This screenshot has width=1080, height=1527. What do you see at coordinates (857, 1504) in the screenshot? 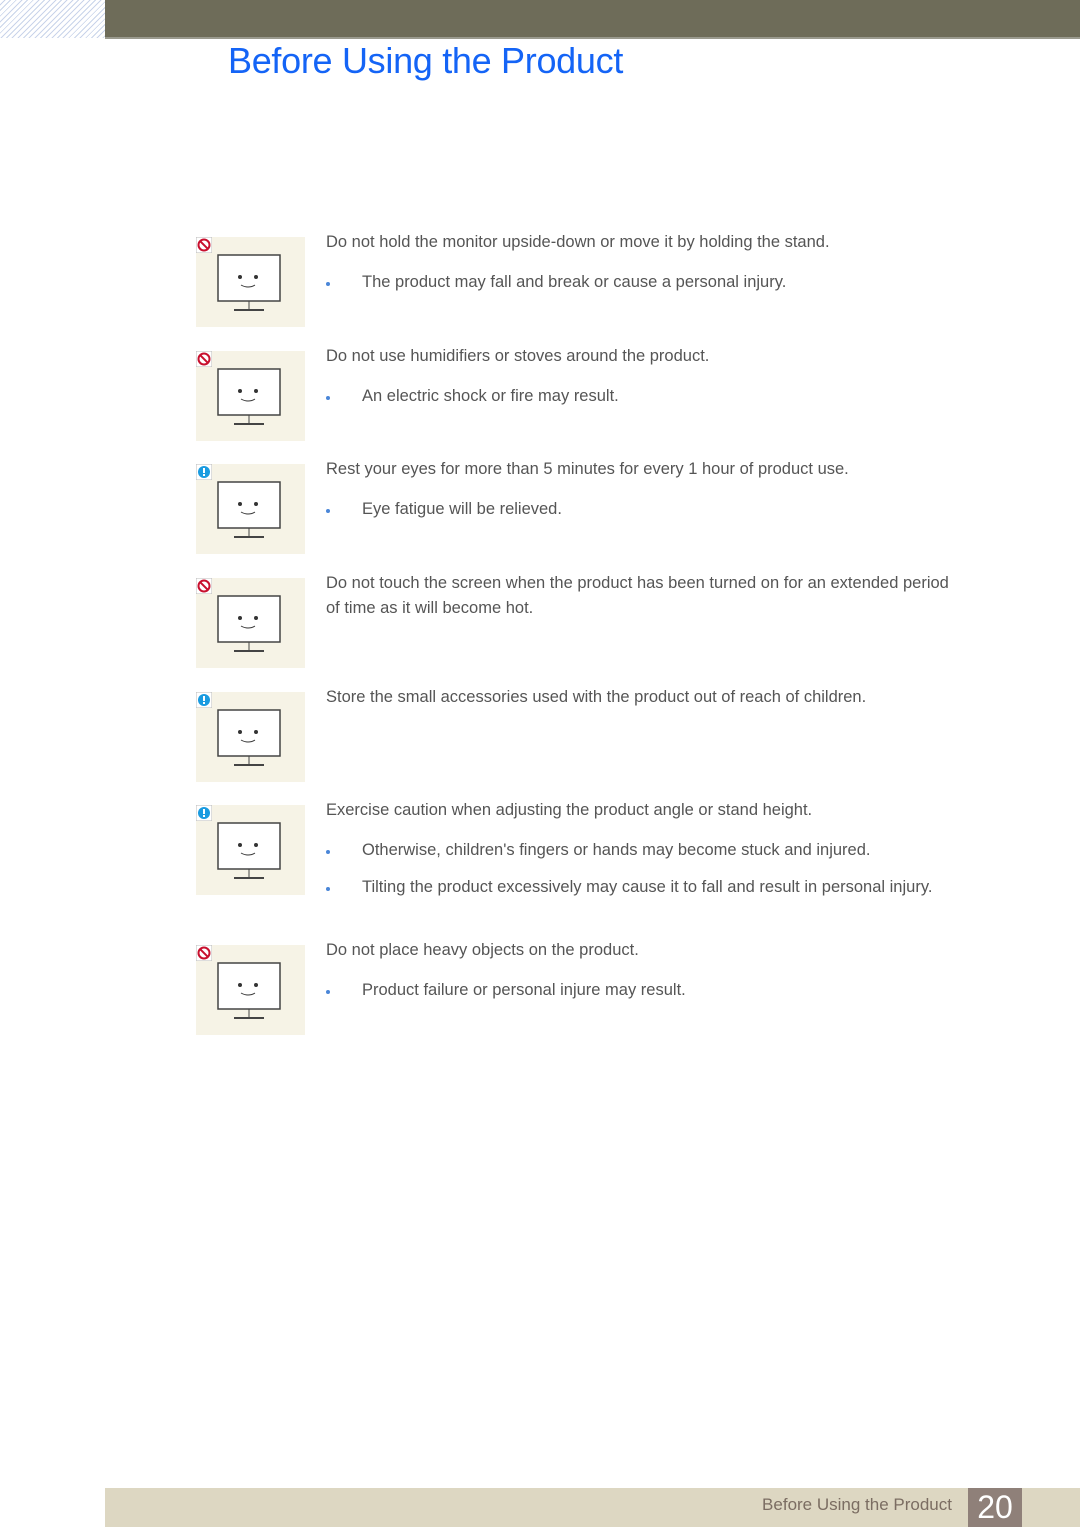
I see `footer-section-label: Before Using the Product` at bounding box center [857, 1504].